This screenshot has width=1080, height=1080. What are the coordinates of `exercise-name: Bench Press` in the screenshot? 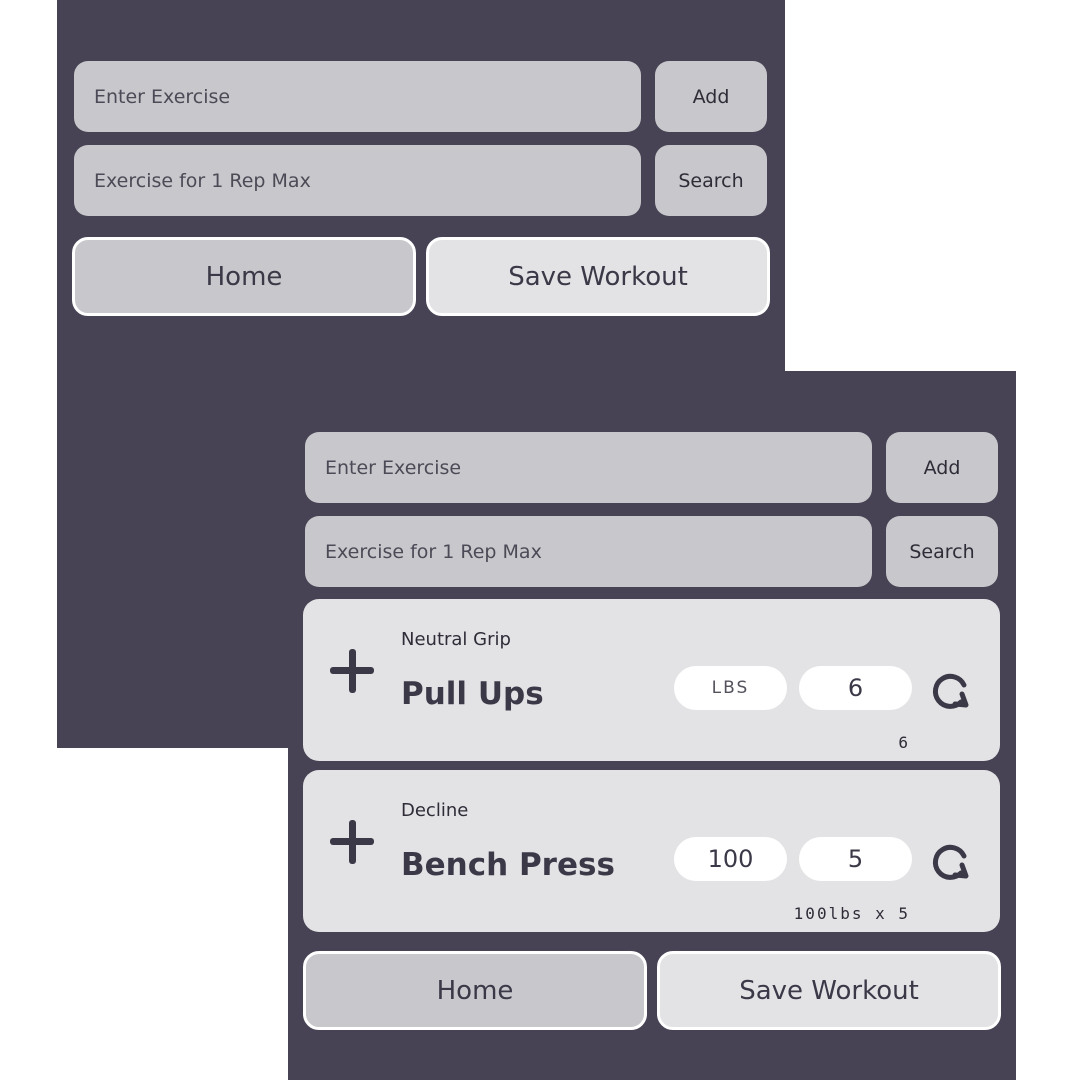 It's located at (508, 865).